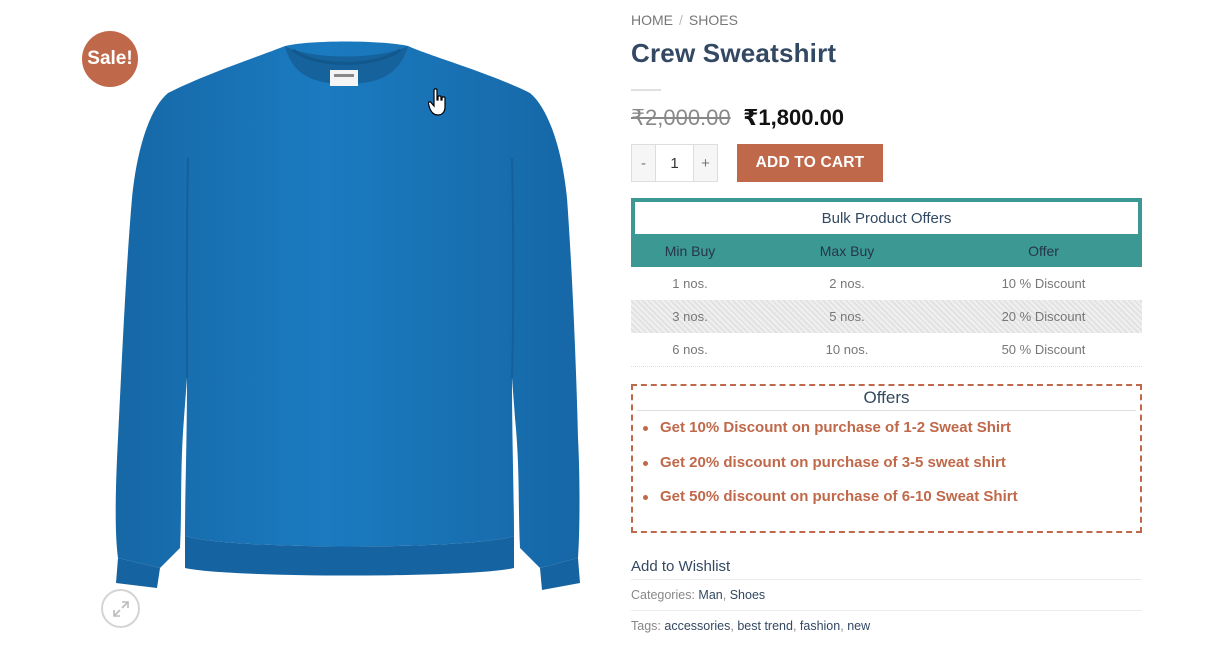 The width and height of the screenshot is (1231, 647). I want to click on table-row: 3 nos. 5 nos. 20 % Discount, so click(886, 316).